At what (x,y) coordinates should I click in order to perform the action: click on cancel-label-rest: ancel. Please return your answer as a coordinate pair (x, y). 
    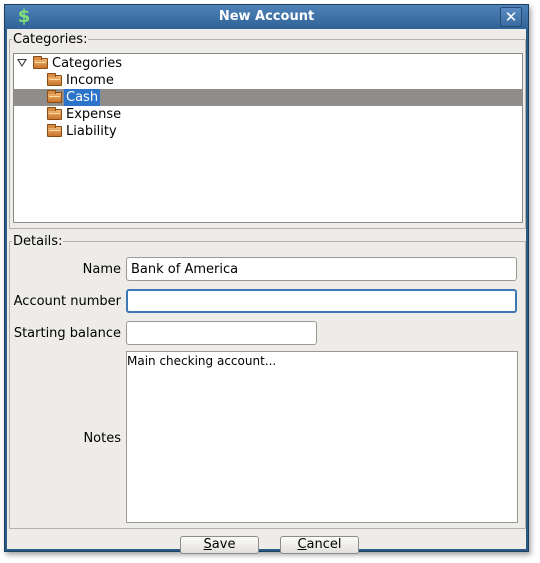
    Looking at the image, I should click on (324, 544).